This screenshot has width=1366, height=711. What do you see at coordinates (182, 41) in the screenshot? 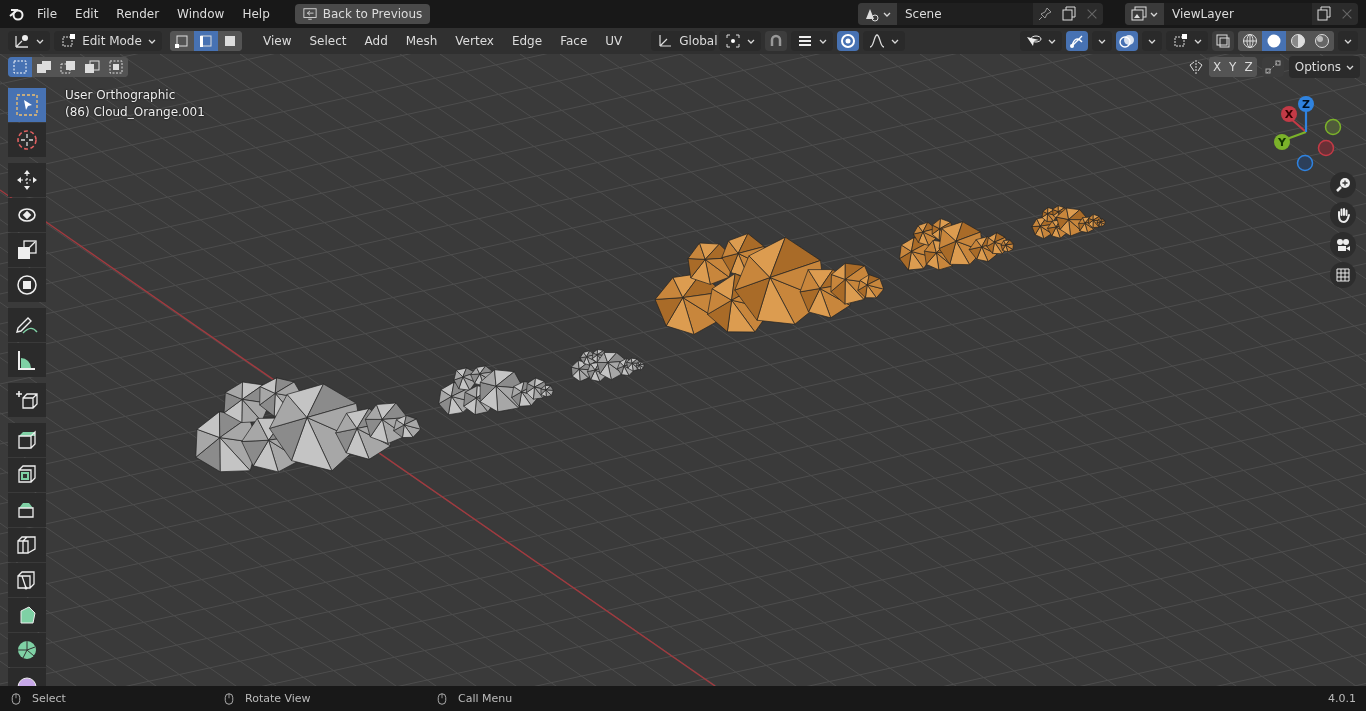
I see `vertex-select-icon` at bounding box center [182, 41].